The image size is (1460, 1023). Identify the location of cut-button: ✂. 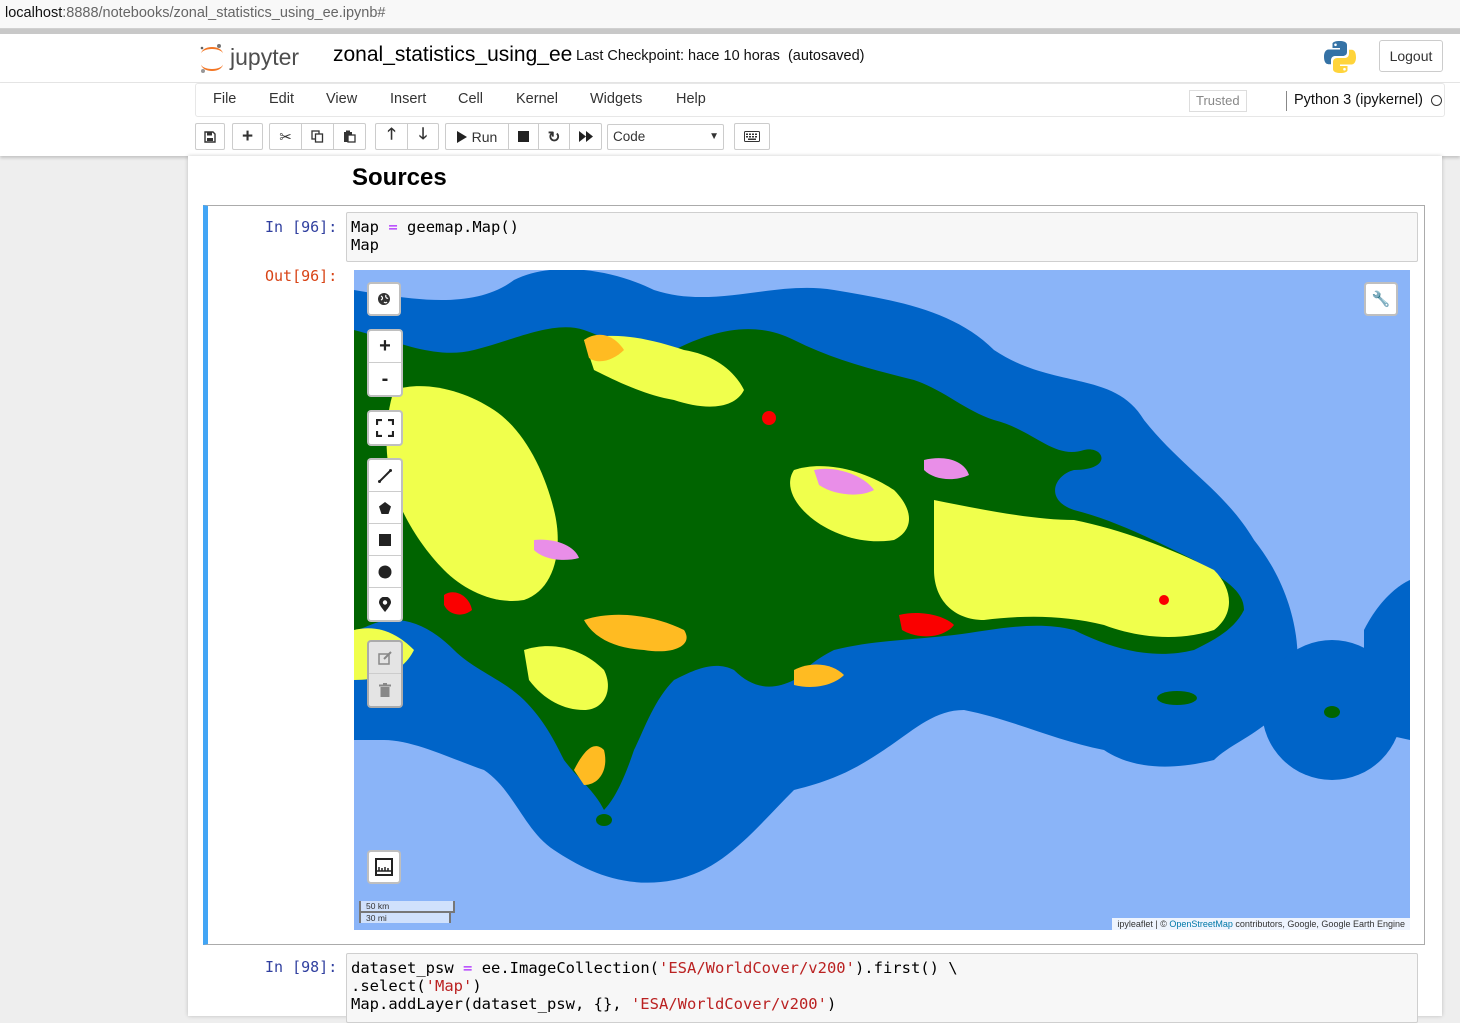
(285, 136).